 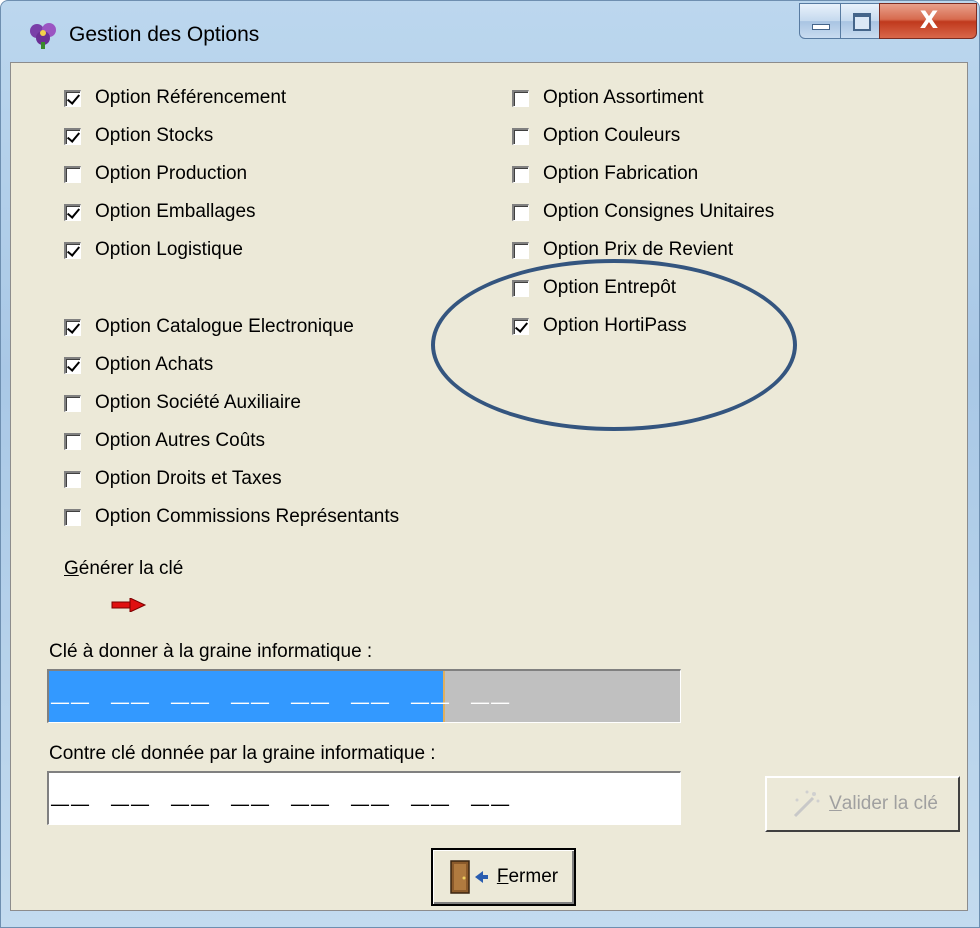 I want to click on checkbox-label: Option Catalogue Electronique, so click(x=224, y=326).